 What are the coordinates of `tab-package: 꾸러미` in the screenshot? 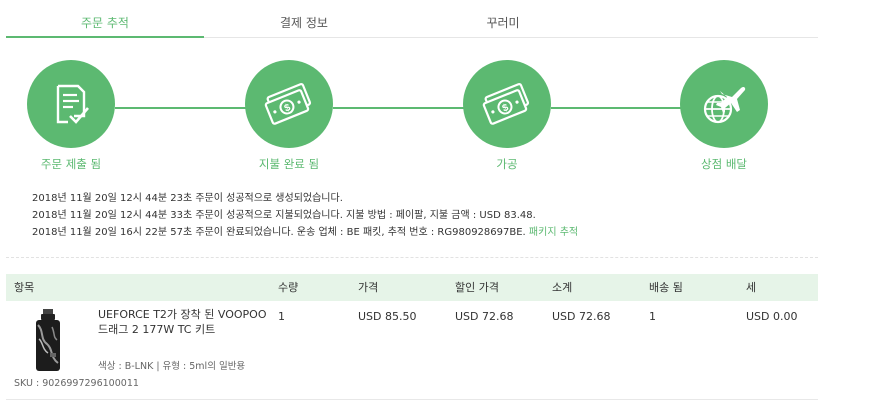 It's located at (503, 19).